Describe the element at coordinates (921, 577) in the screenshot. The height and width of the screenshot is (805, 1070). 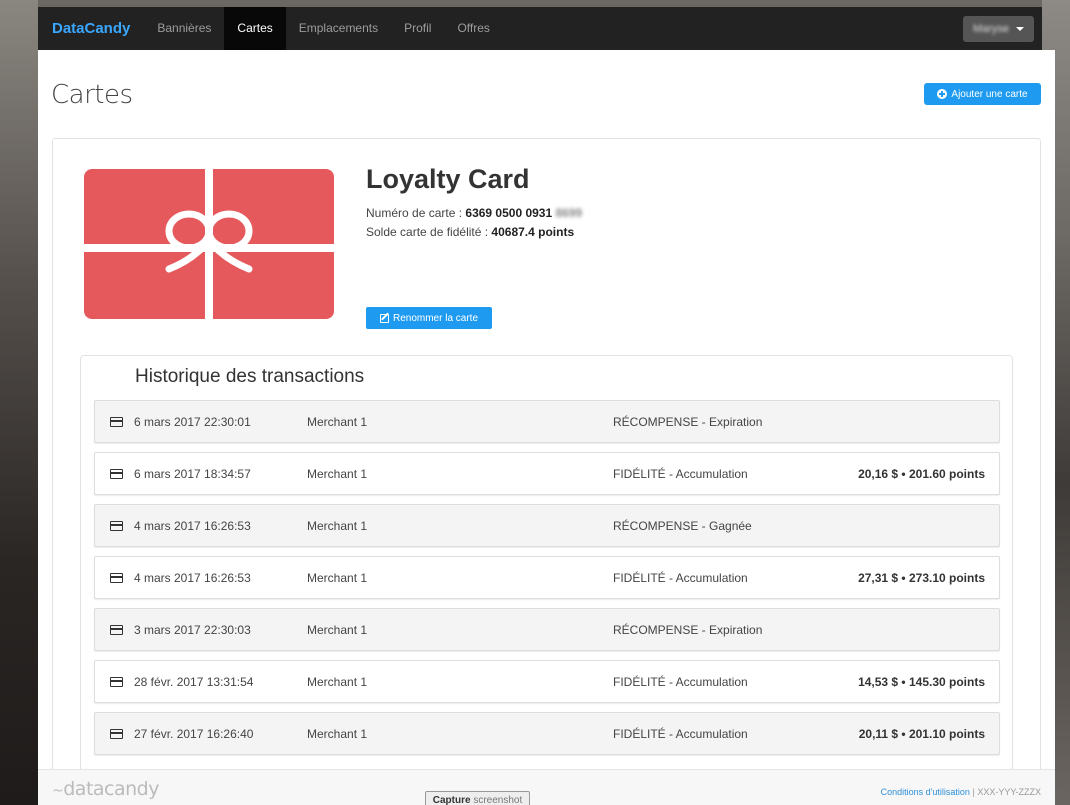
I see `transaction-amount: 27,31 $ • 273.10 points` at that location.